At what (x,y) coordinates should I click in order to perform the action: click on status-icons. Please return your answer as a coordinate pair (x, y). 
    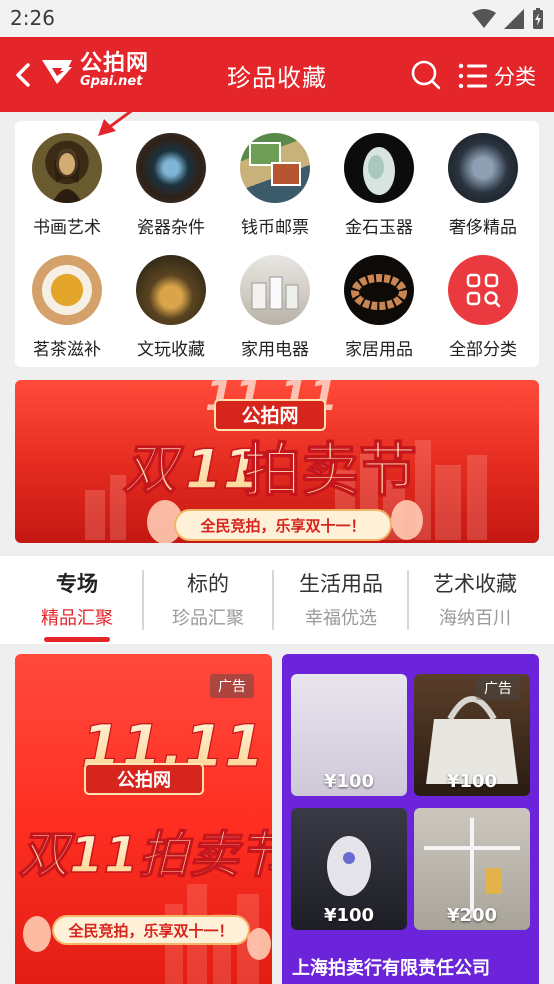
    Looking at the image, I should click on (508, 19).